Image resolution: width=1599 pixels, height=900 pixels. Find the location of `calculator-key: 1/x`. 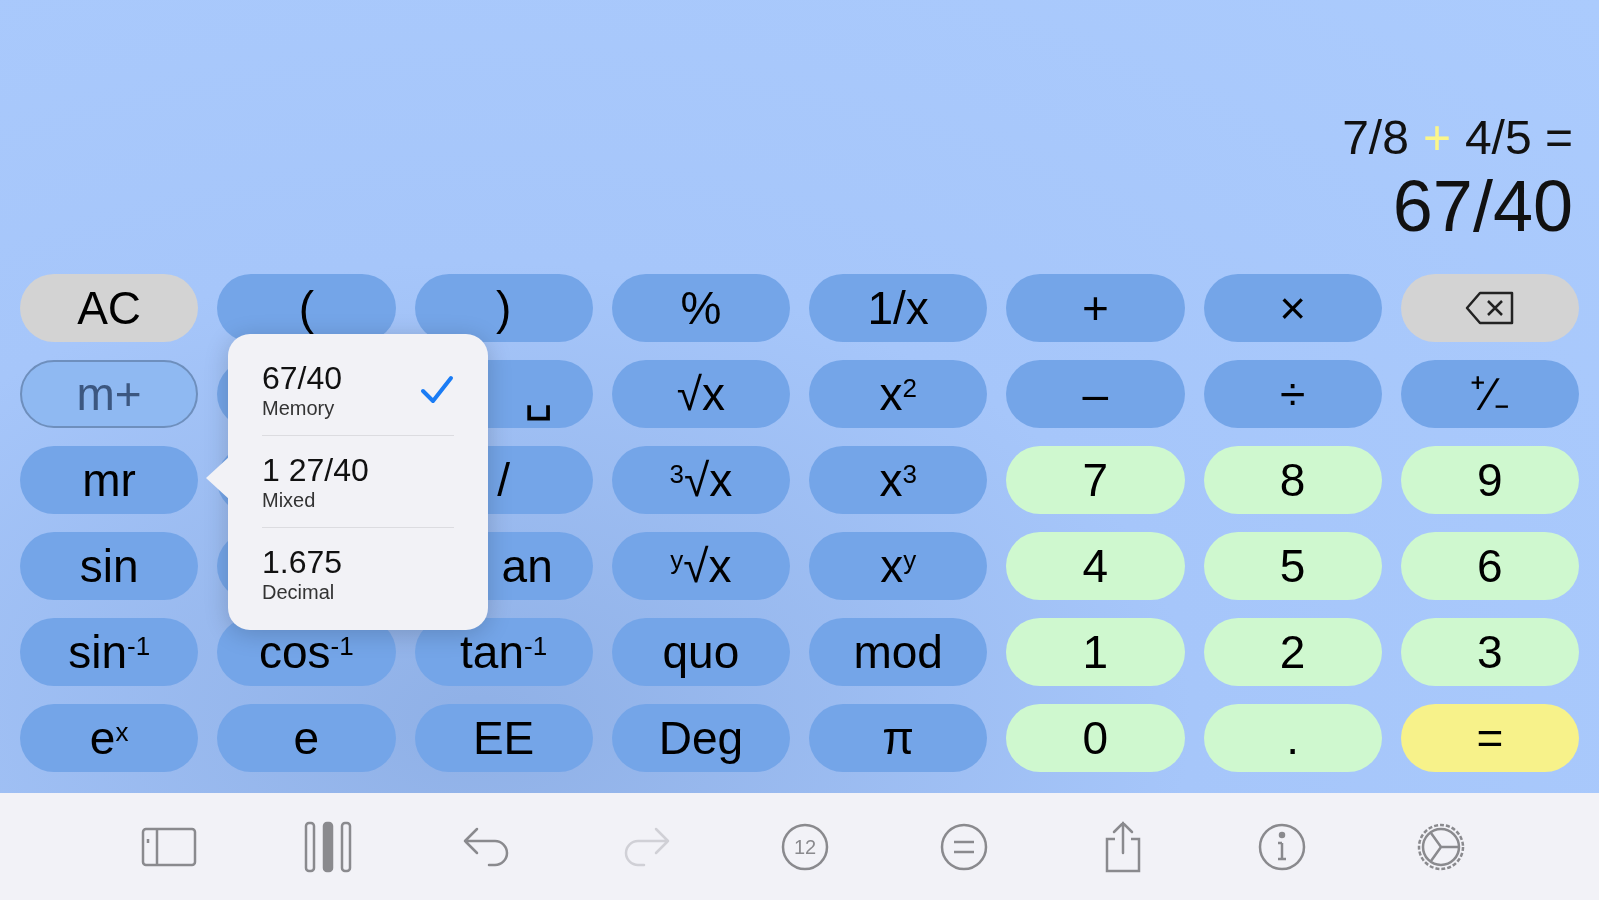

calculator-key: 1/x is located at coordinates (898, 308).